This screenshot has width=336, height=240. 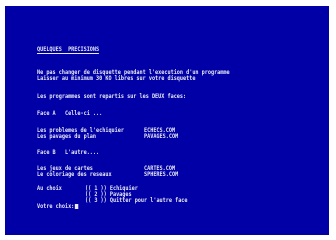 I want to click on input-prompt: Votre choix:, so click(x=56, y=206).